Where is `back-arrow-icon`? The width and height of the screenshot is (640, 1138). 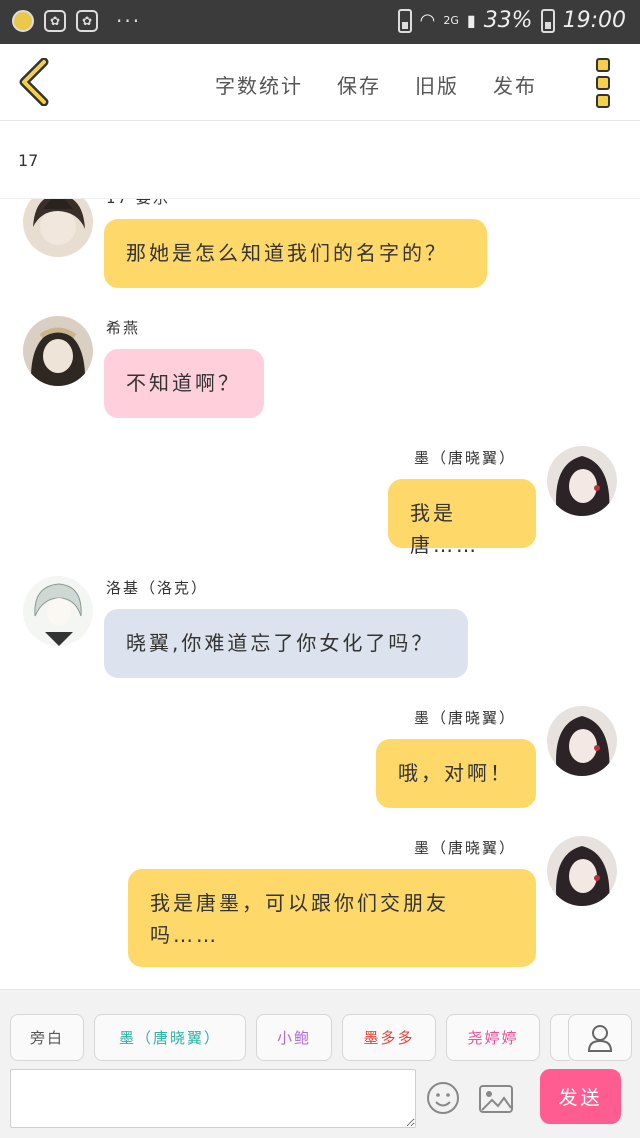
back-arrow-icon is located at coordinates (34, 82).